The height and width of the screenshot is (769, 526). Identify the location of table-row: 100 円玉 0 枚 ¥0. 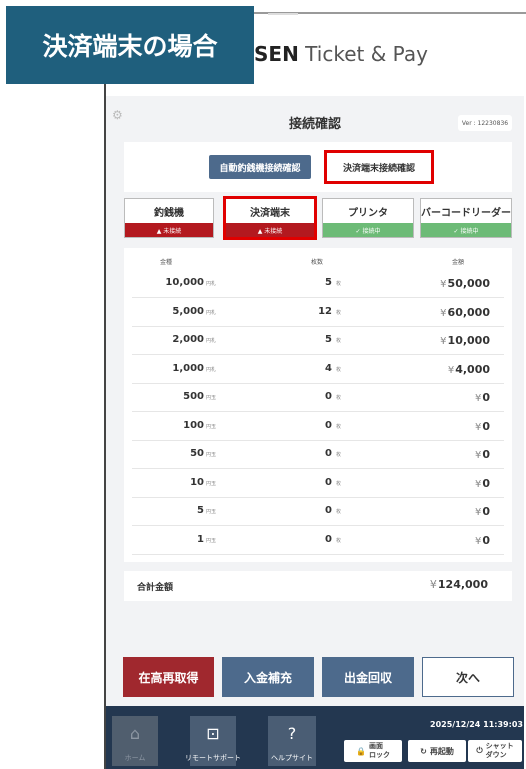
(318, 427).